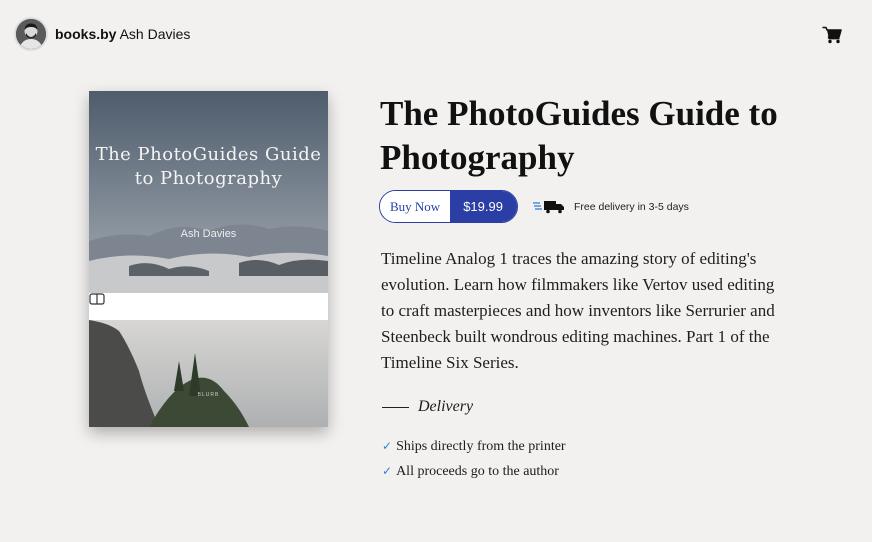 Image resolution: width=872 pixels, height=542 pixels. I want to click on cover-band, so click(208, 306).